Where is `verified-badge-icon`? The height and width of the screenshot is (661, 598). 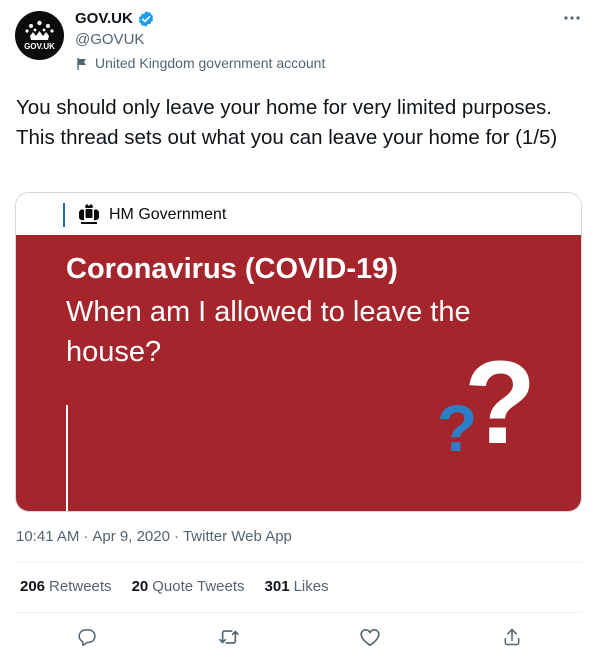
verified-badge-icon is located at coordinates (146, 19).